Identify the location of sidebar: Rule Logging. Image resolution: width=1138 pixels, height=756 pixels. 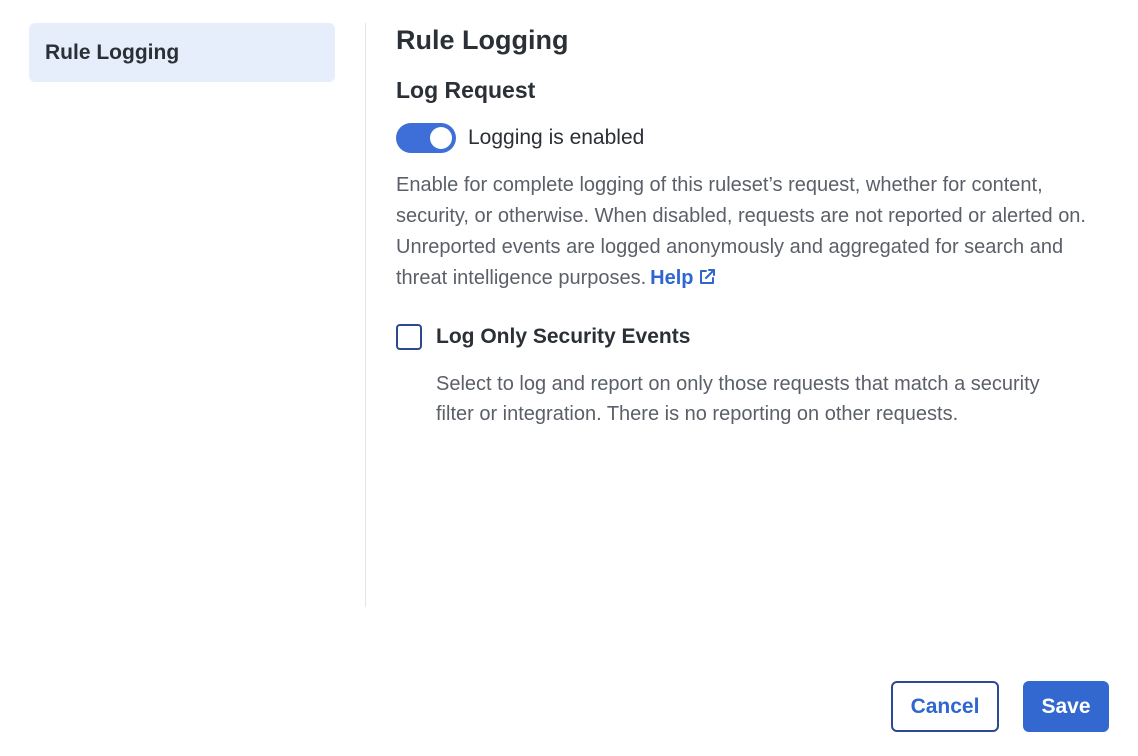
(182, 52).